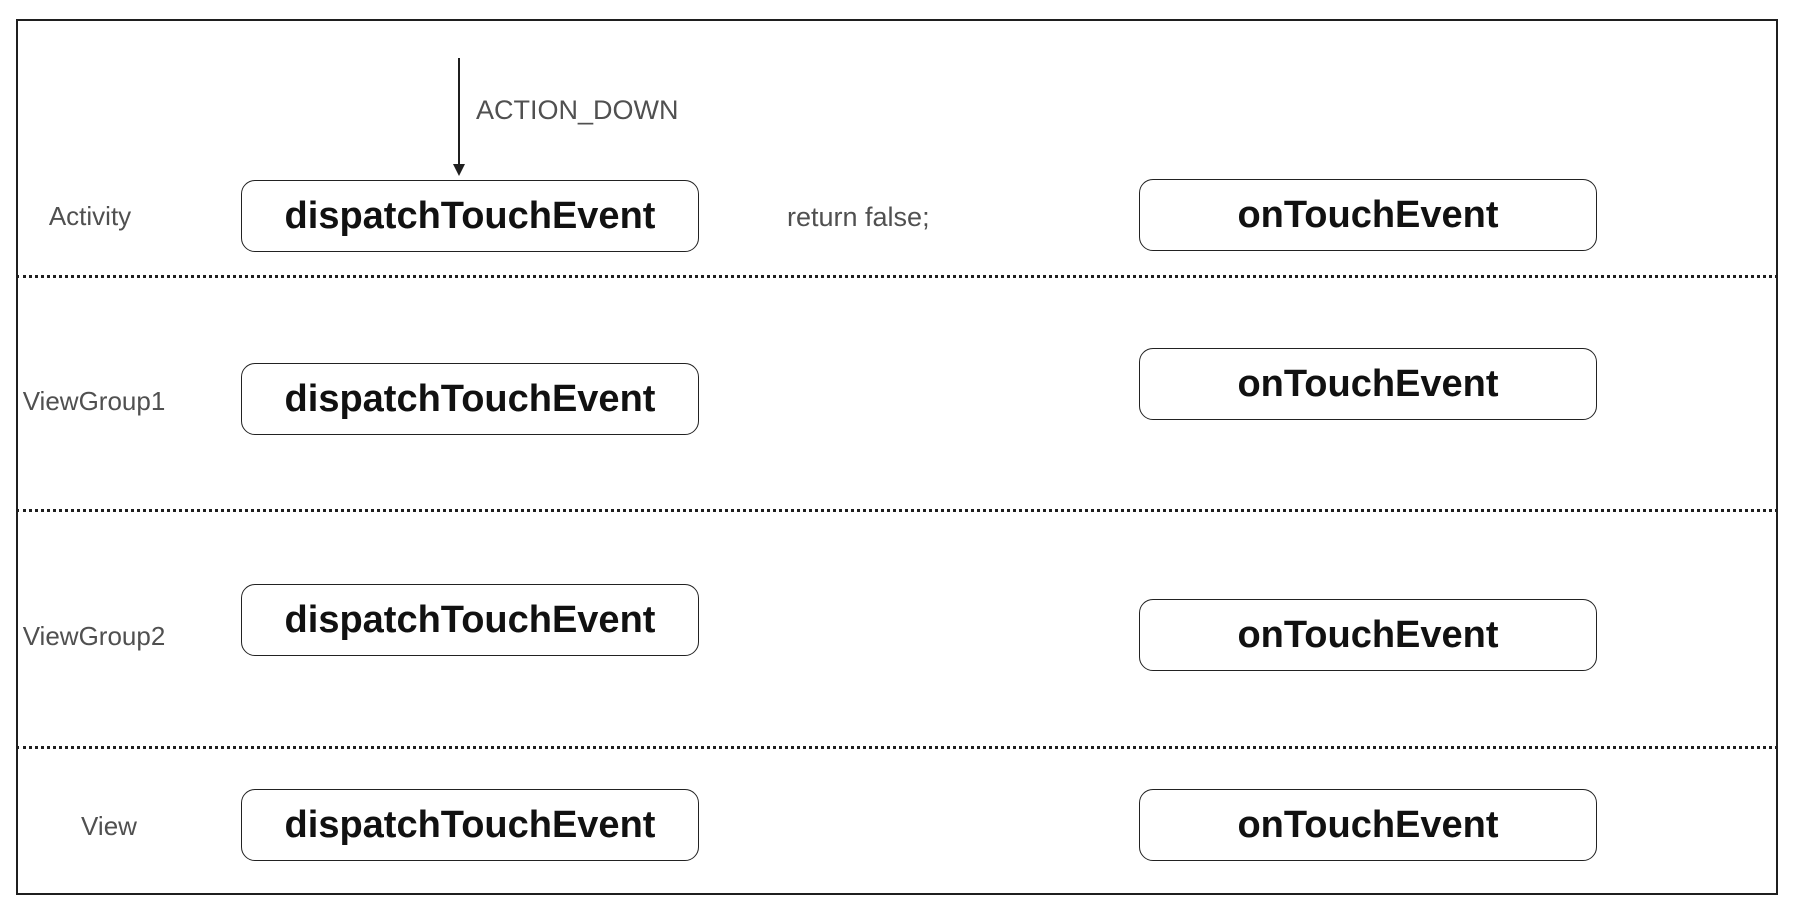 The width and height of the screenshot is (1796, 912). I want to click on activity-on-touch-event-box: onTouchEvent, so click(1368, 215).